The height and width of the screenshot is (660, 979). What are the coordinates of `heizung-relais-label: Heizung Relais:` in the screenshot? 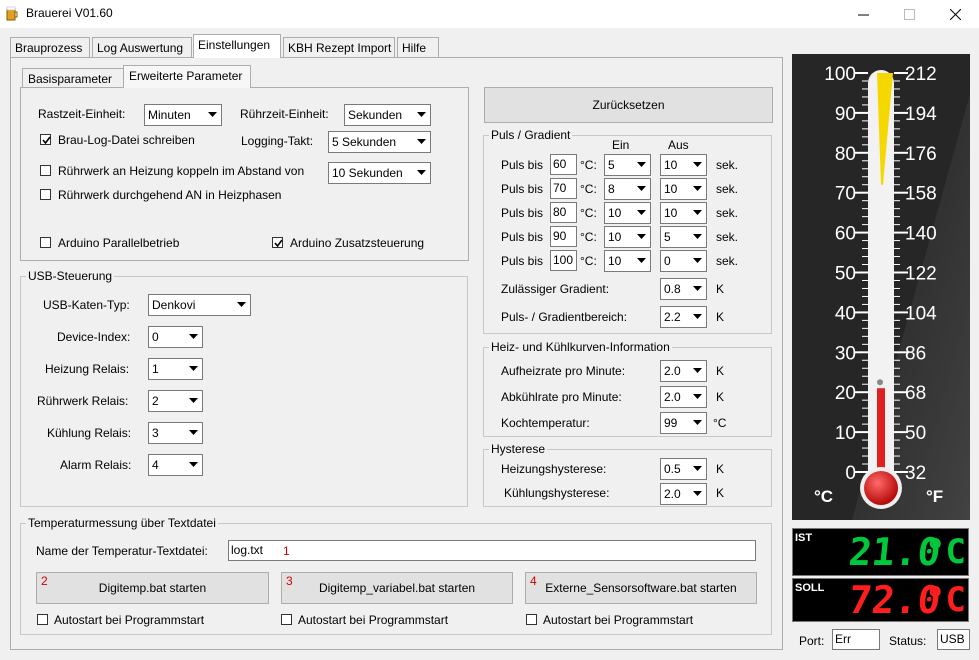 It's located at (87, 369).